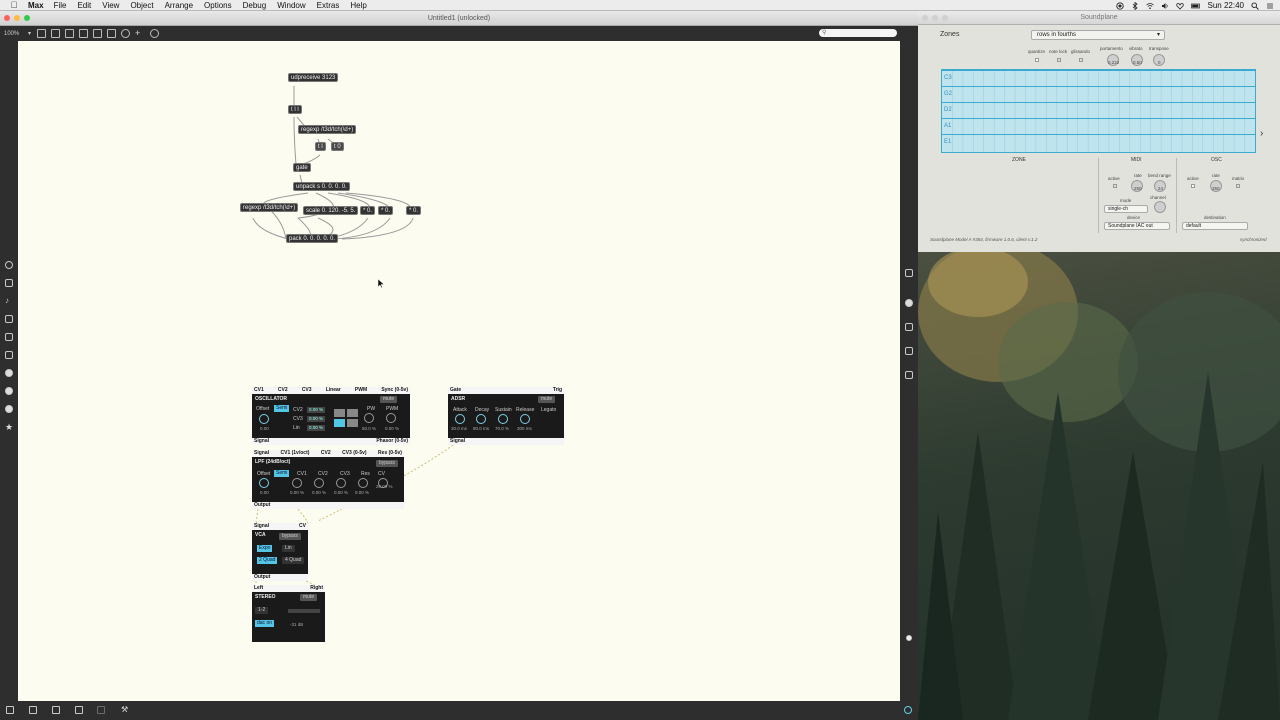 The image size is (1280, 720). I want to click on menu-window: Window, so click(291, 5).